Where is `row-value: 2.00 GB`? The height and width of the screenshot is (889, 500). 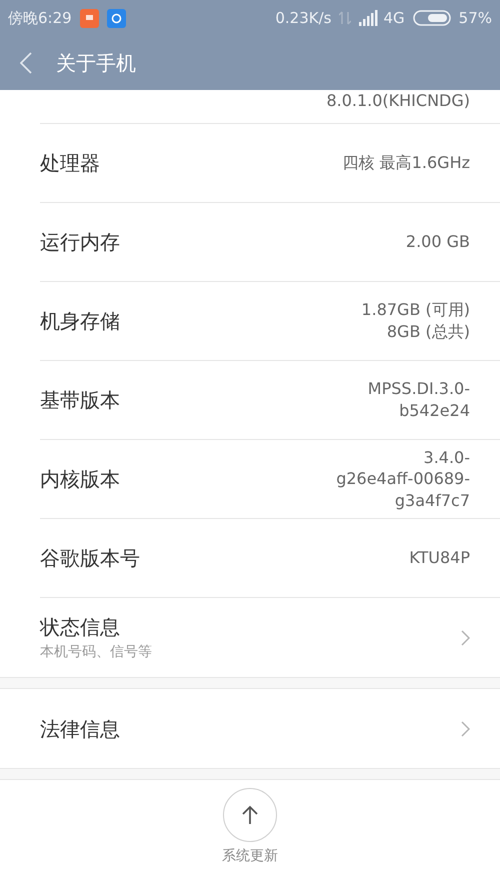
row-value: 2.00 GB is located at coordinates (438, 242).